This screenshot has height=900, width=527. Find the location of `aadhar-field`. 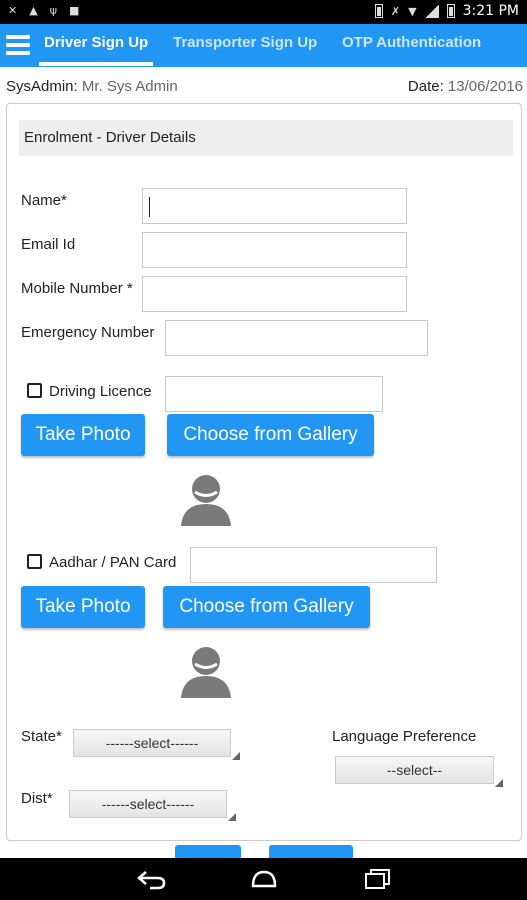

aadhar-field is located at coordinates (313, 565).